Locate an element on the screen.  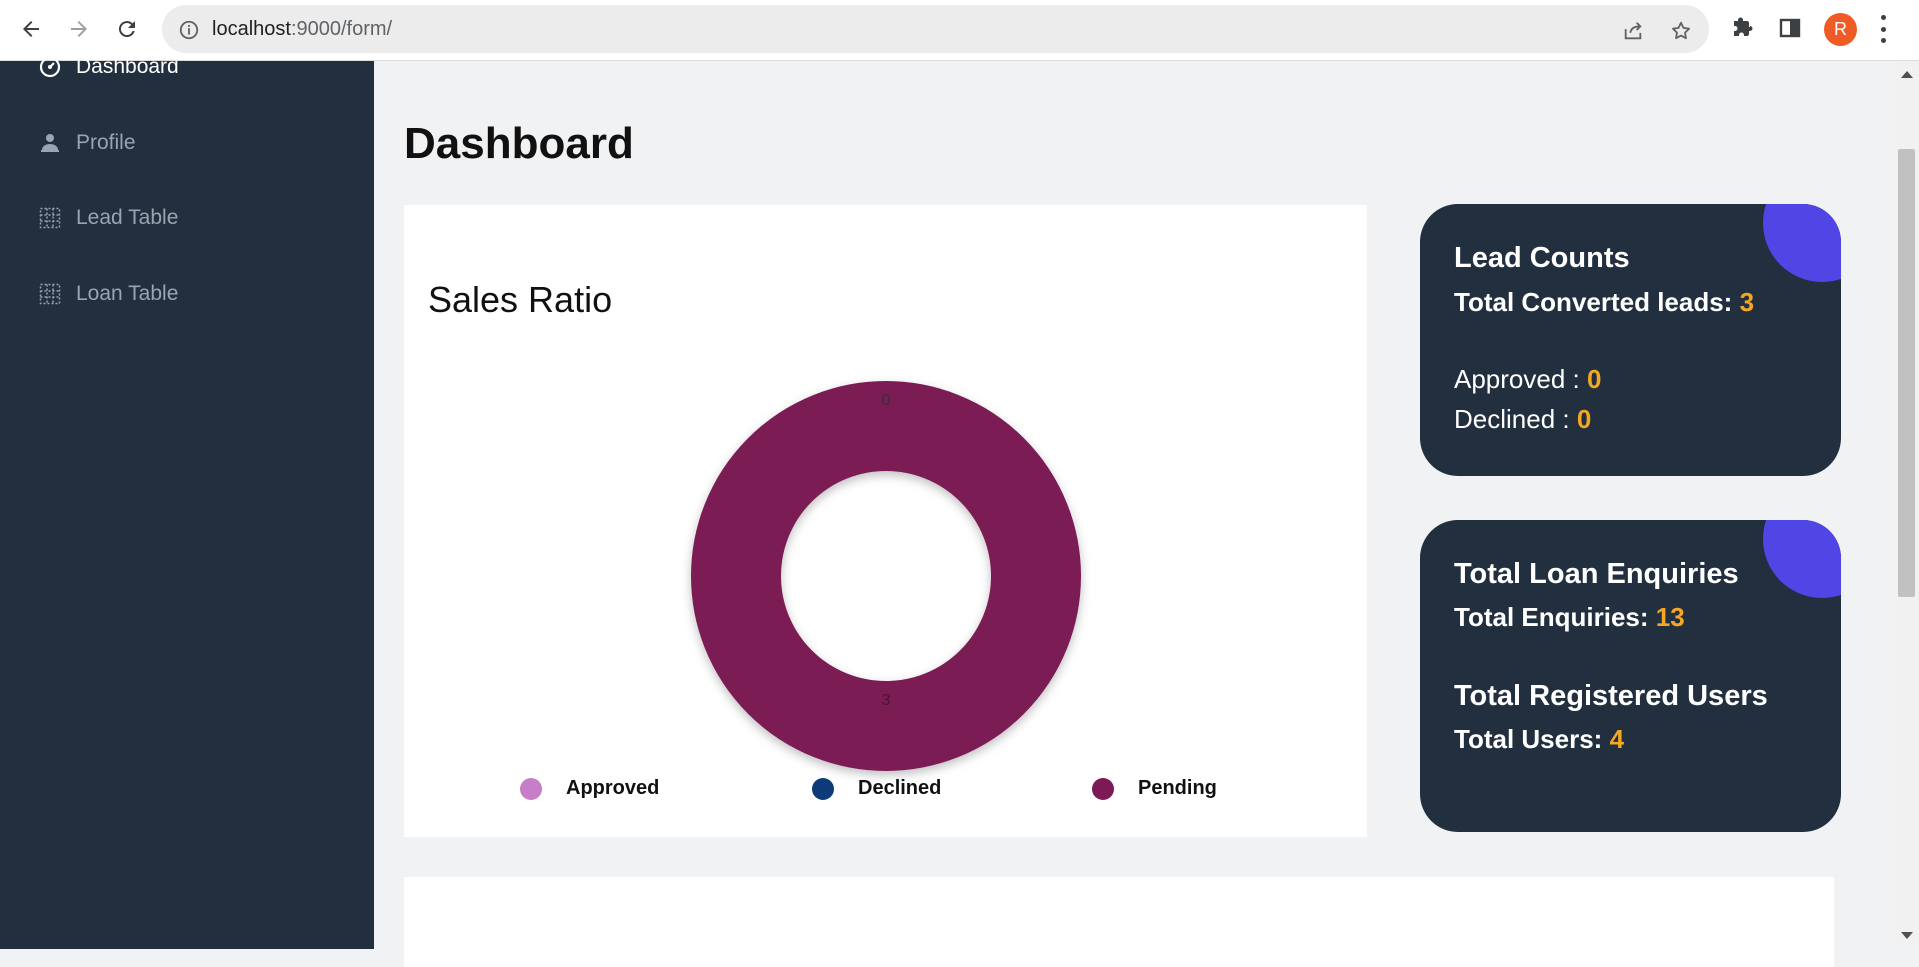
site-info-icon is located at coordinates (189, 30).